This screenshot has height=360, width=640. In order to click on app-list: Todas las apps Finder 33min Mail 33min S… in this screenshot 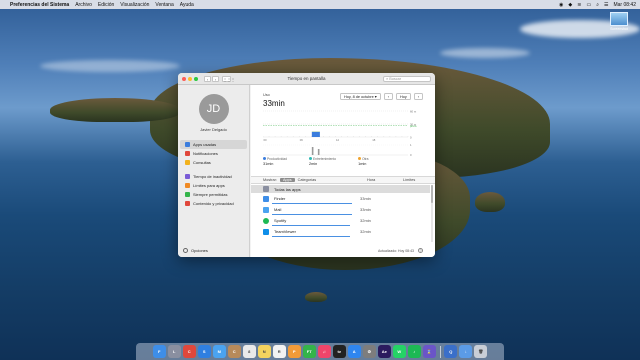, I will do `click(340, 213)`.